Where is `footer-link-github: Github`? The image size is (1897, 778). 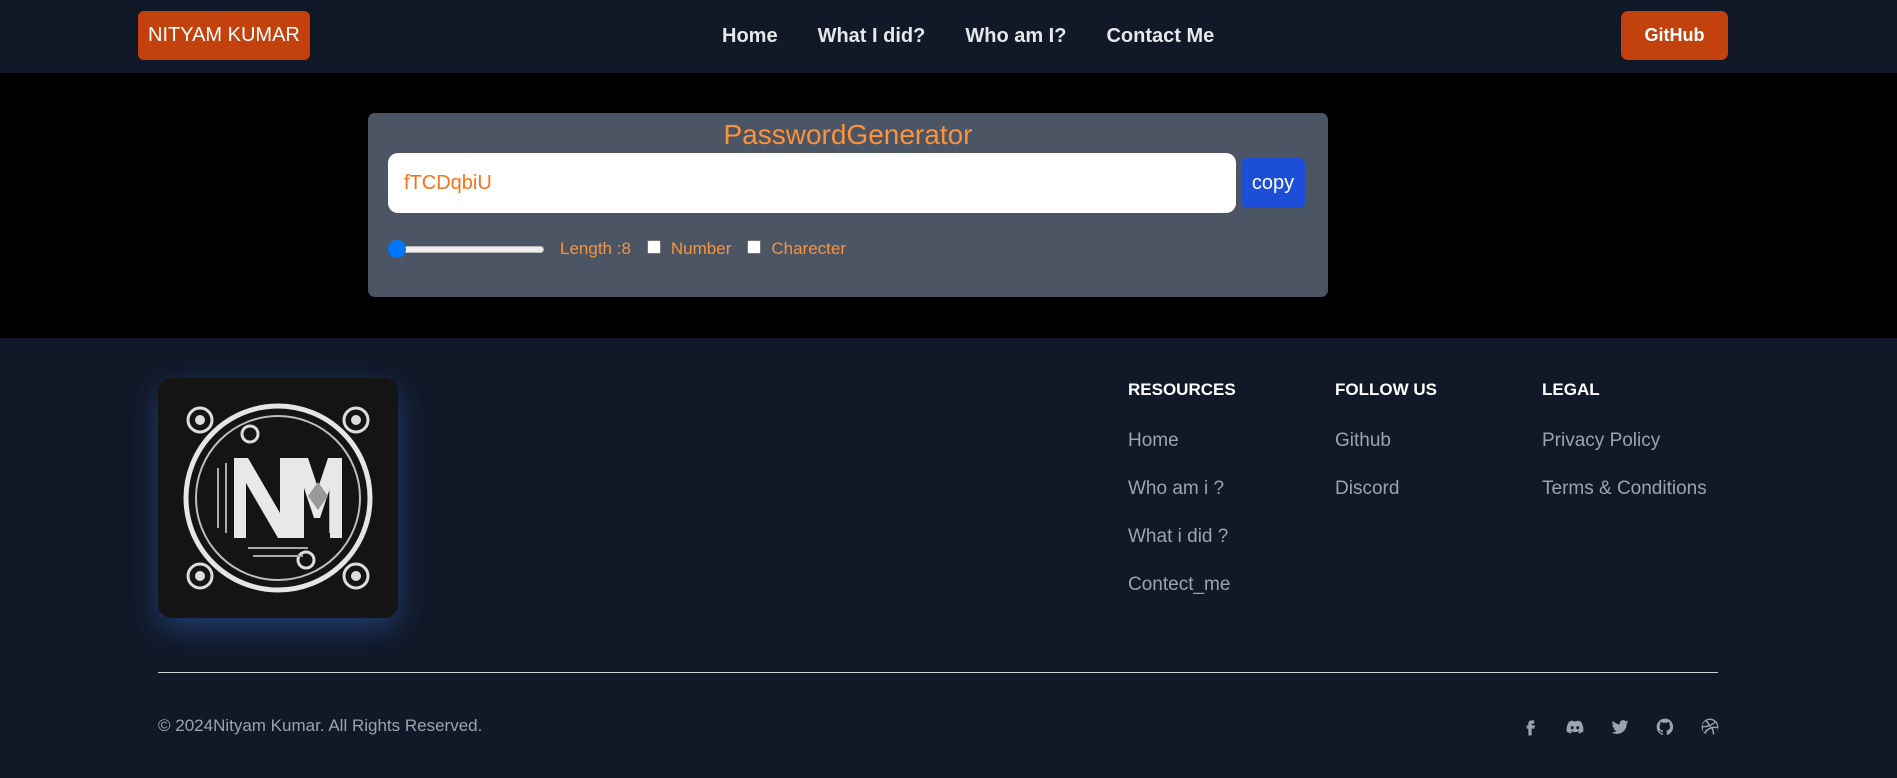 footer-link-github: Github is located at coordinates (1386, 441).